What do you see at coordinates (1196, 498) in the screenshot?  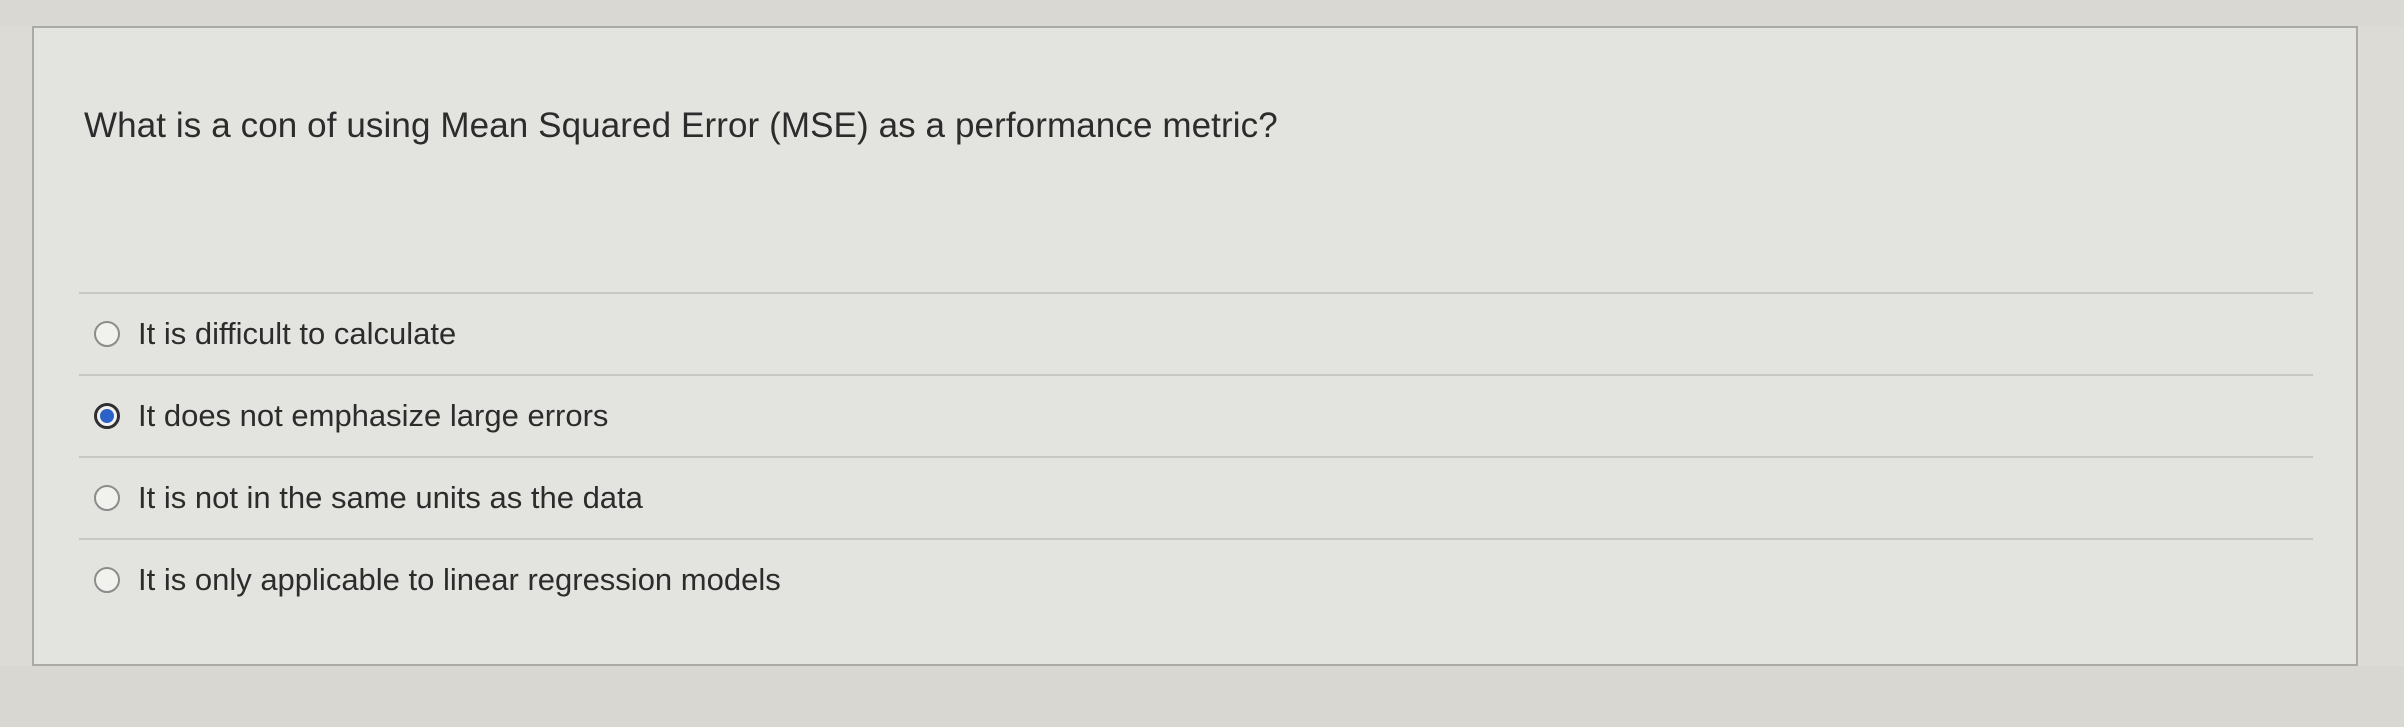 I see `answer-option-3: It is not in the same units as the data` at bounding box center [1196, 498].